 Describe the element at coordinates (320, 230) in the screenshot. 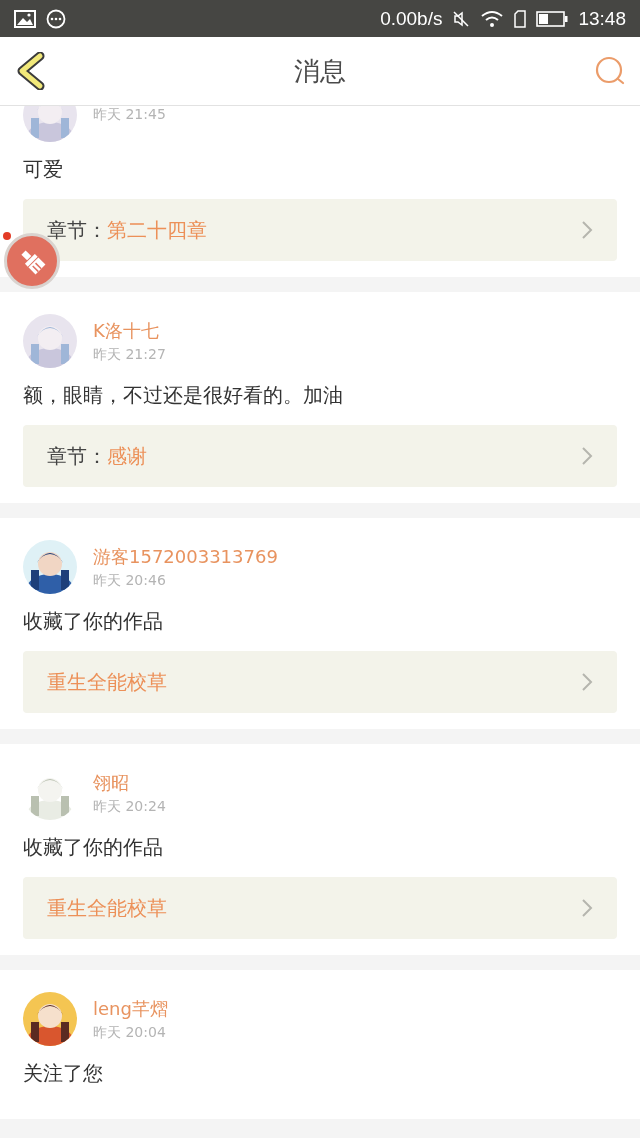

I see `link-bar: 章节：第二十四章` at that location.